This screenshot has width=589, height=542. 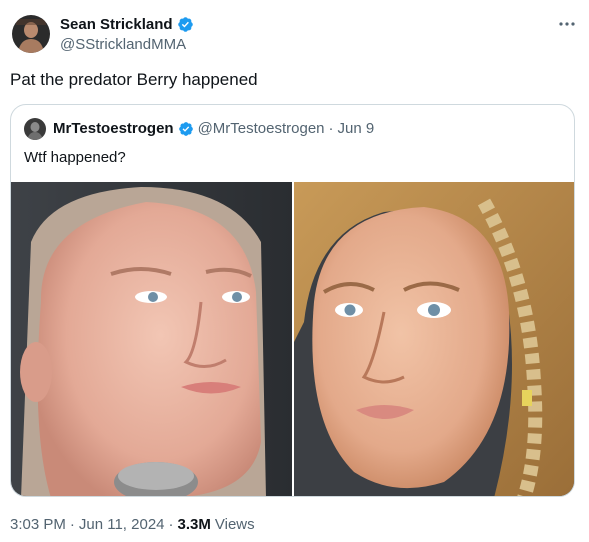 I want to click on quoted-author-avatar, so click(x=35, y=129).